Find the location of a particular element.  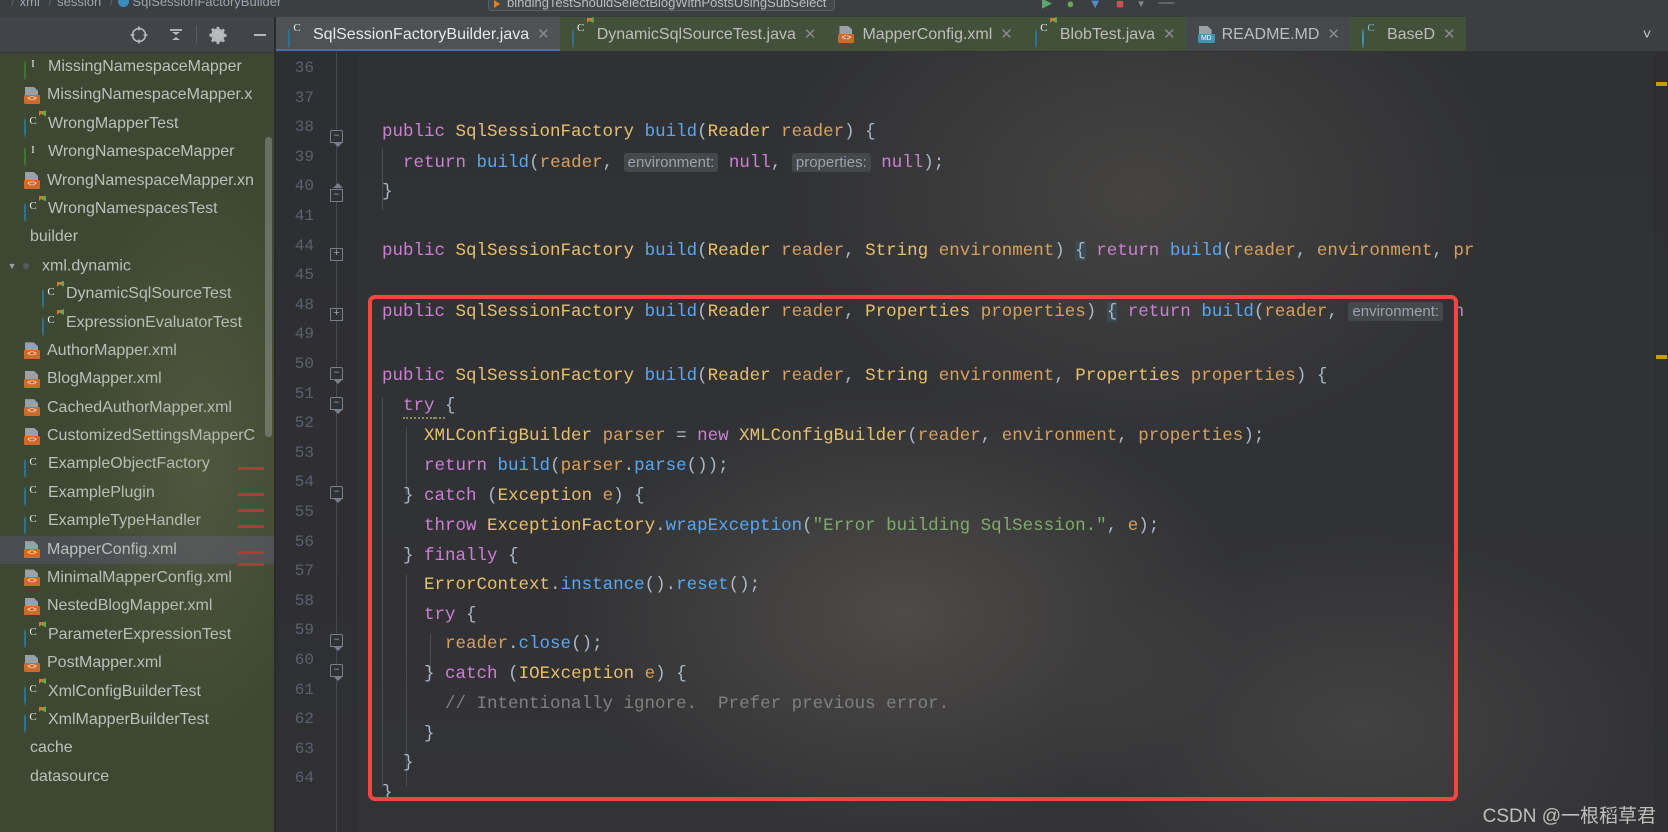

editor-tab: SqlSessionFactoryBuilder.java ✕ is located at coordinates (418, 34).